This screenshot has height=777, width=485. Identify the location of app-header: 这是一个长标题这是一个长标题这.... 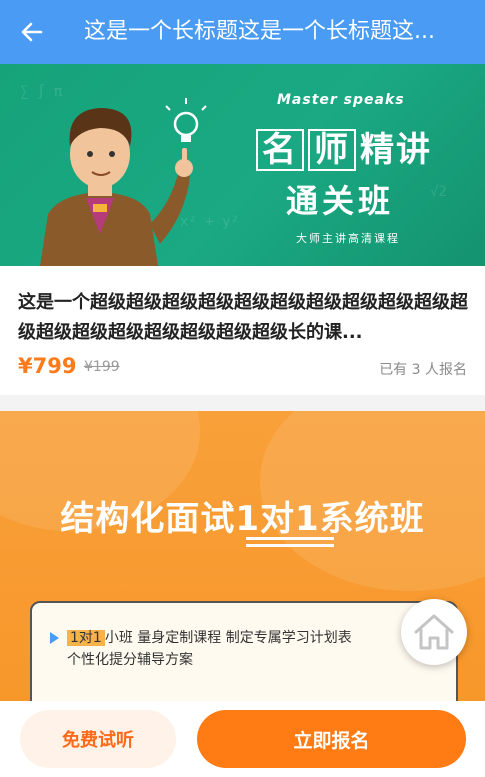
(242, 32).